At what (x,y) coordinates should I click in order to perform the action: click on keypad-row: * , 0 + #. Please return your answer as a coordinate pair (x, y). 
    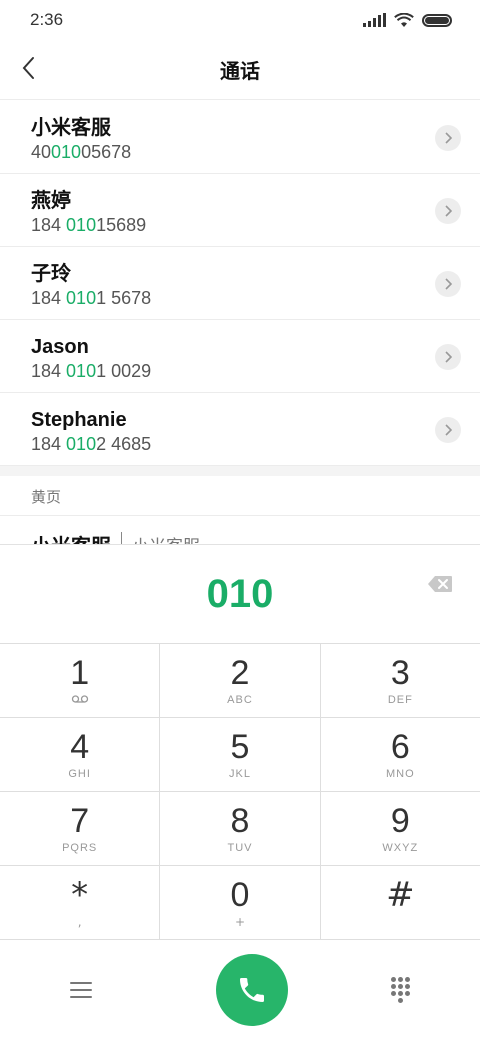
    Looking at the image, I should click on (240, 903).